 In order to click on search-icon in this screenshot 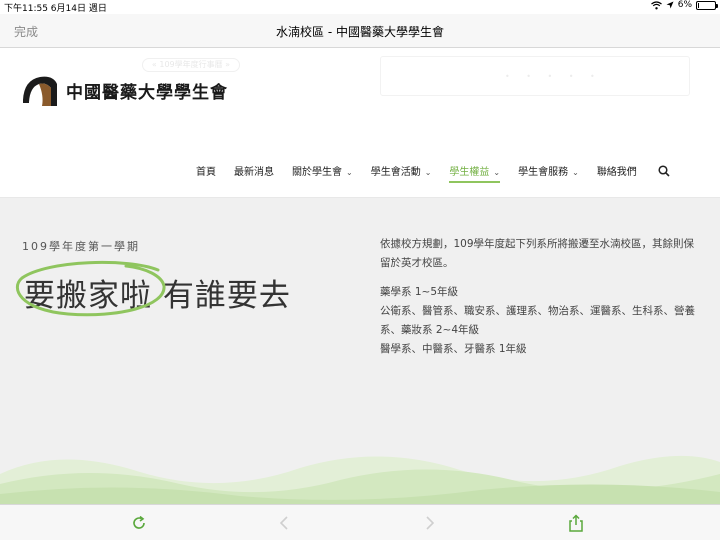, I will do `click(664, 171)`.